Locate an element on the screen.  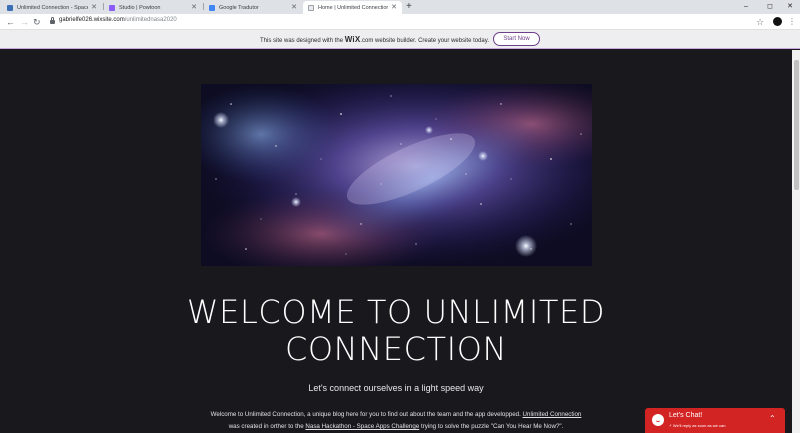
tab-unlimited-connection-space: Unlimited Connection - Space A ✕ is located at coordinates (52, 7).